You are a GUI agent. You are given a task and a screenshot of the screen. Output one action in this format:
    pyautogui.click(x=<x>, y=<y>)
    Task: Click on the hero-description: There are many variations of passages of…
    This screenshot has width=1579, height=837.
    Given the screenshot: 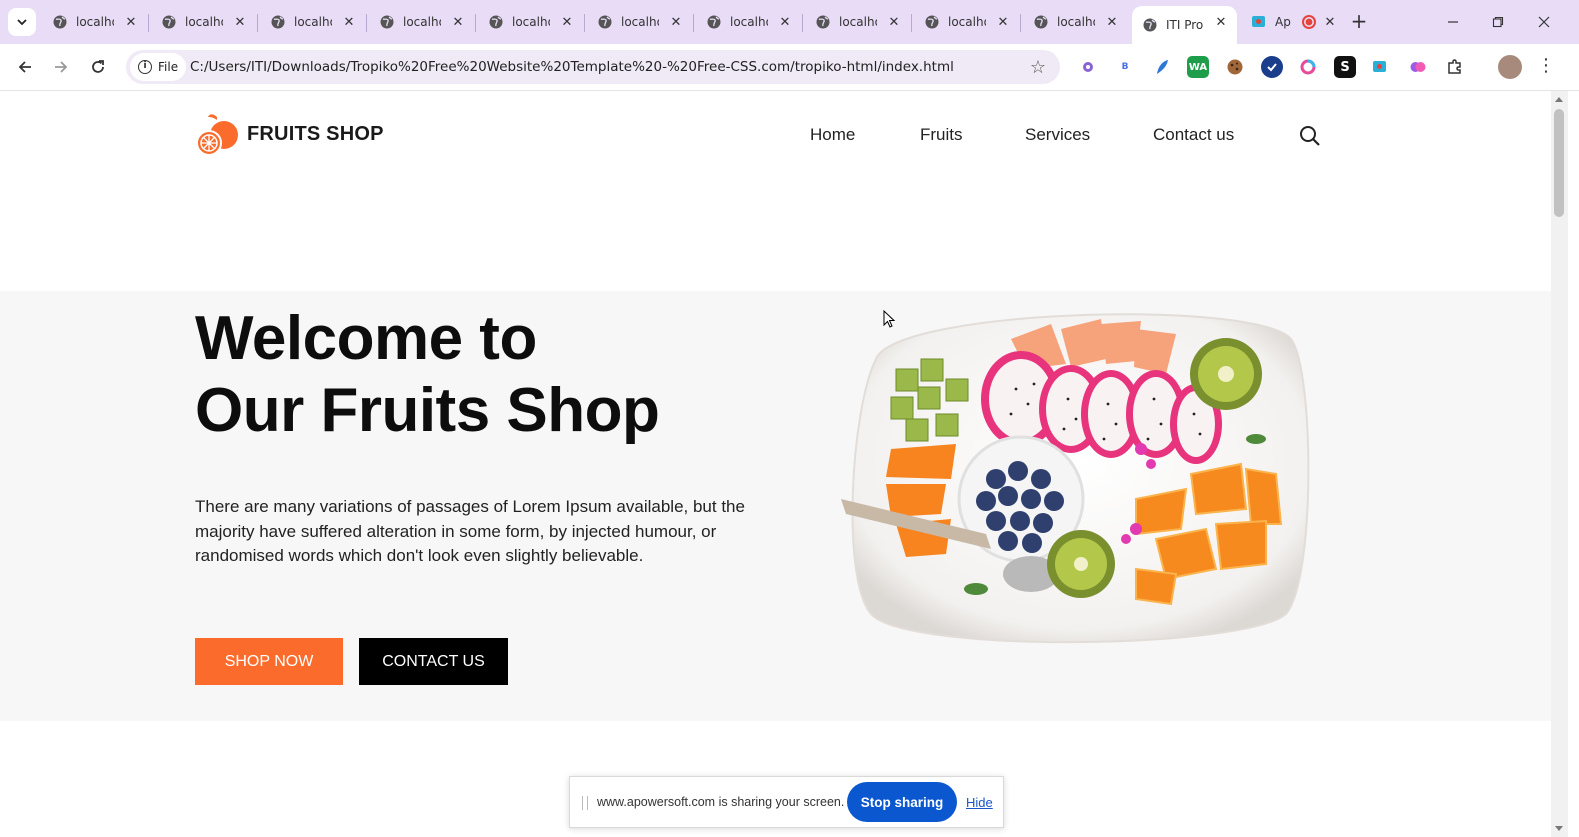 What is the action you would take?
    pyautogui.click(x=470, y=531)
    